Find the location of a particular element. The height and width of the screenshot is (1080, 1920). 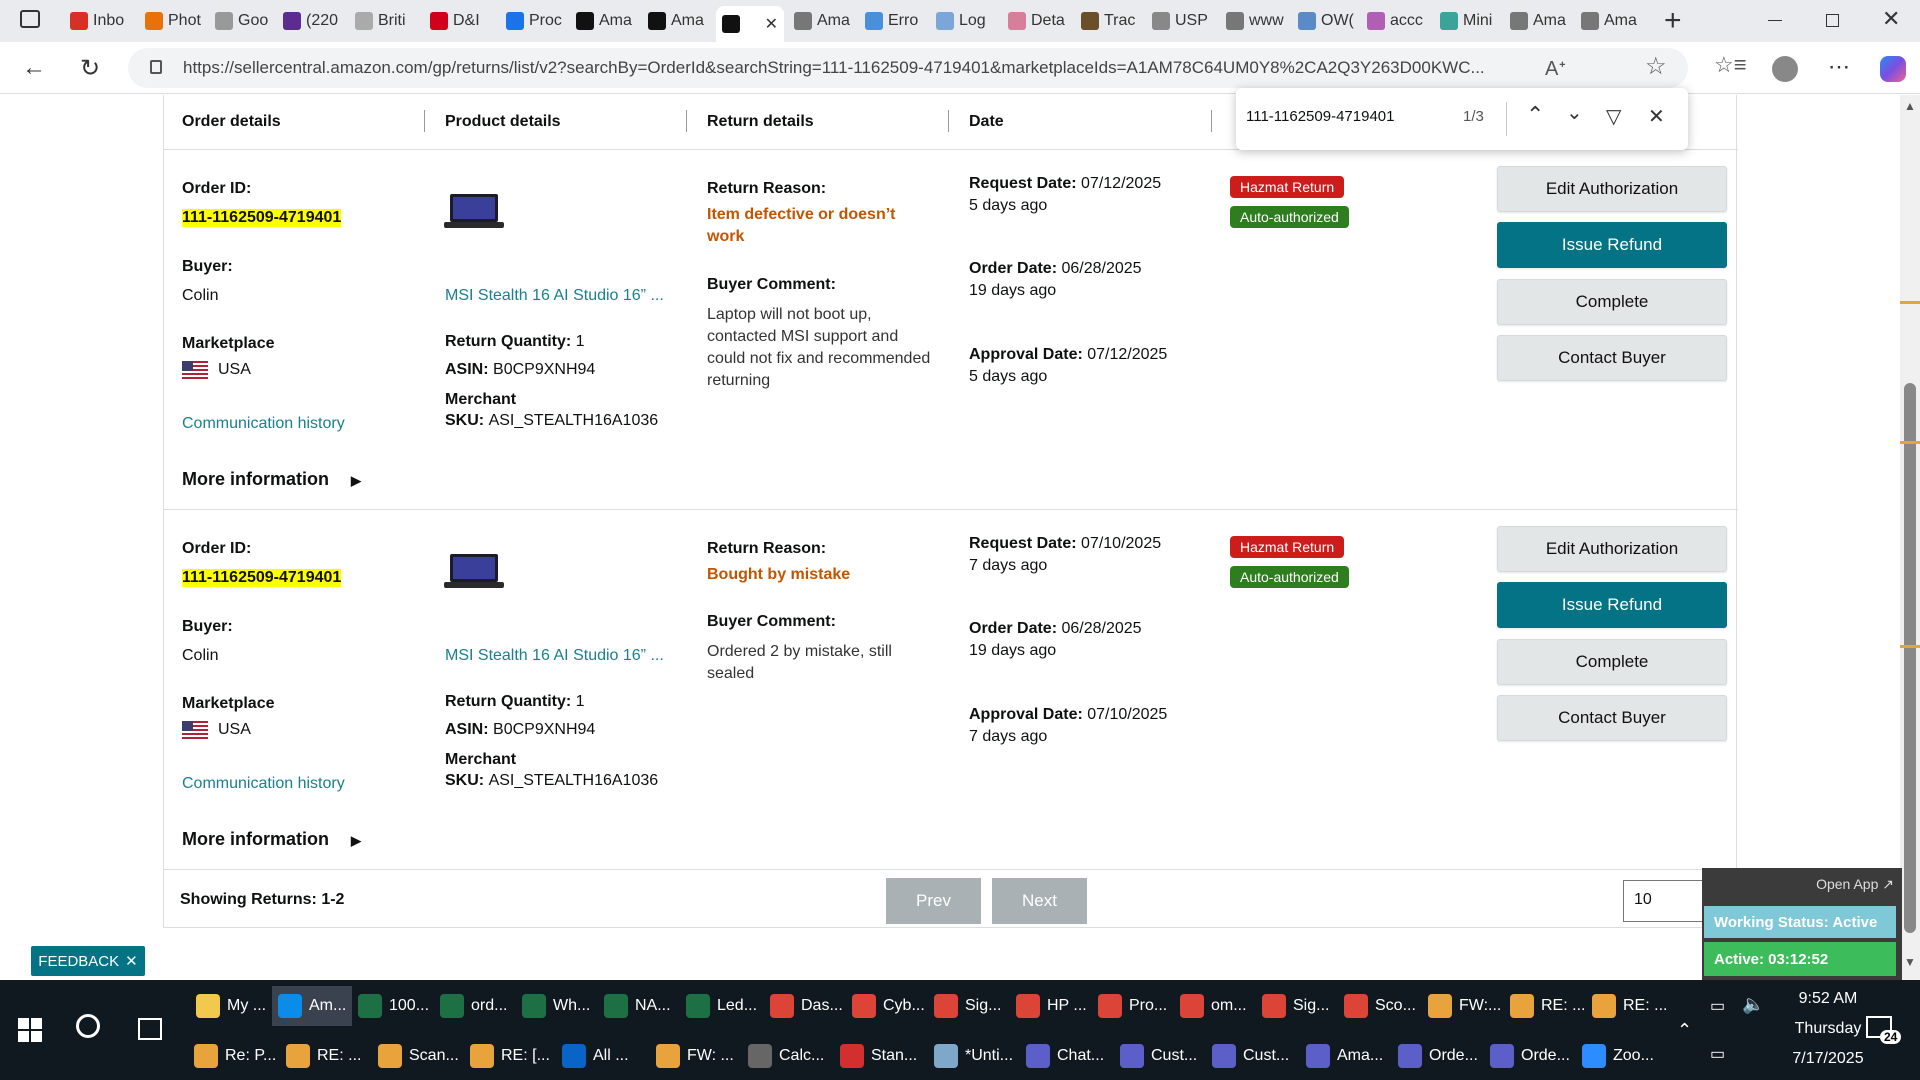

new-tab-button: + is located at coordinates (1673, 21).